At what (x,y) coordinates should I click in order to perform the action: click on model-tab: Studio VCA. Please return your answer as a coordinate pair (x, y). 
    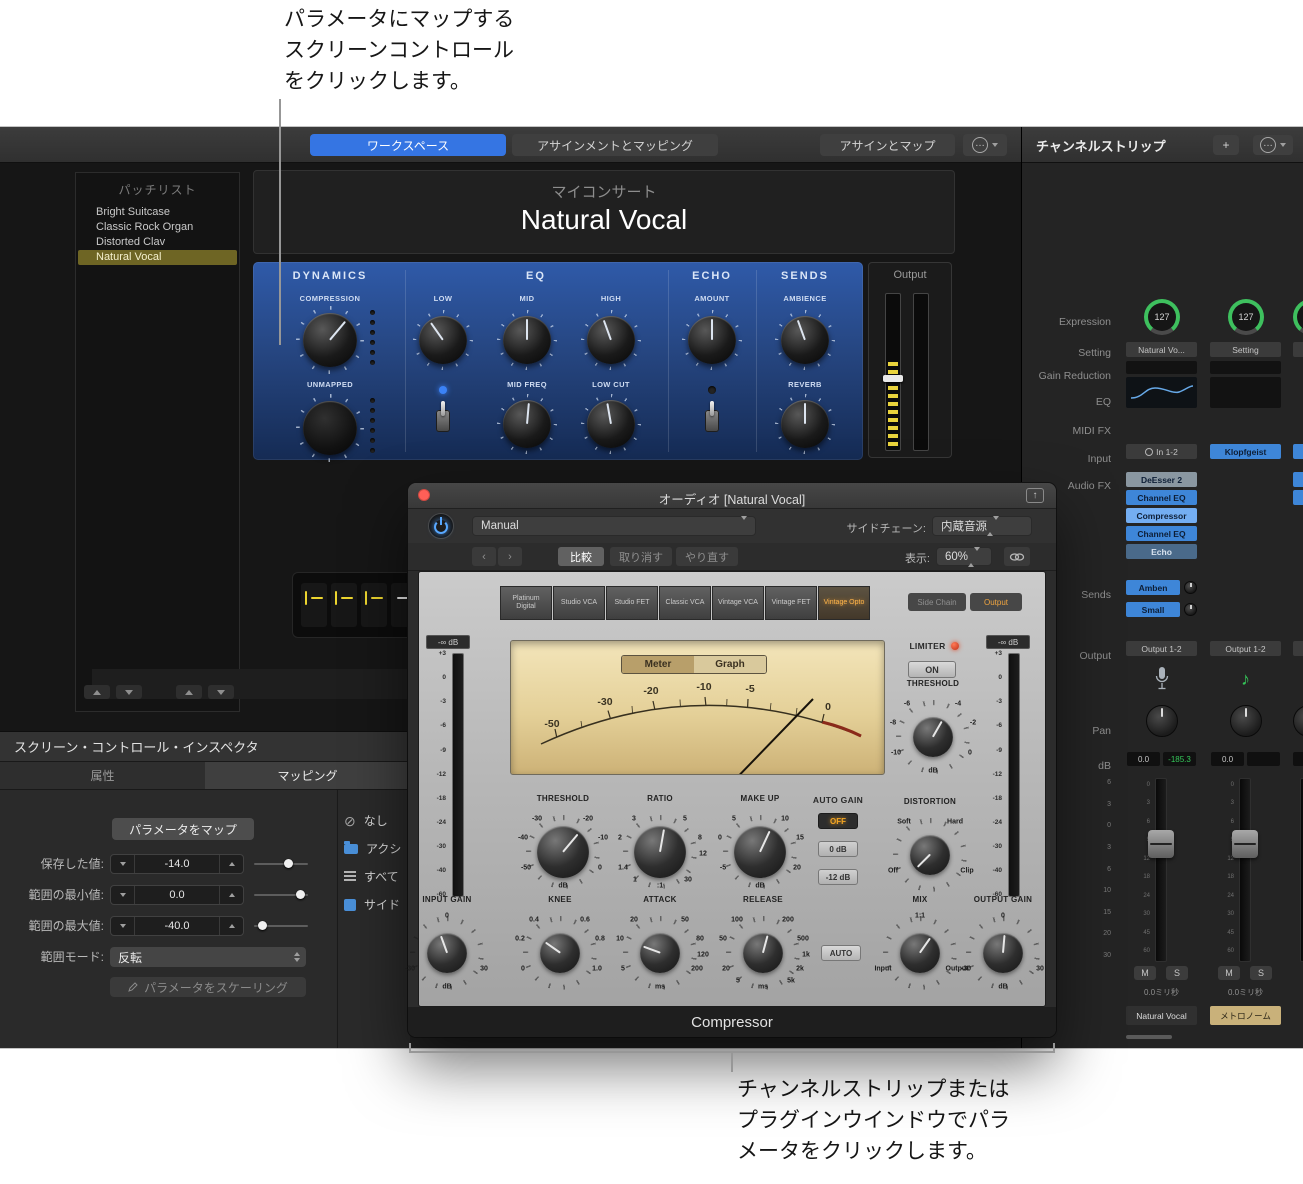
    Looking at the image, I should click on (579, 603).